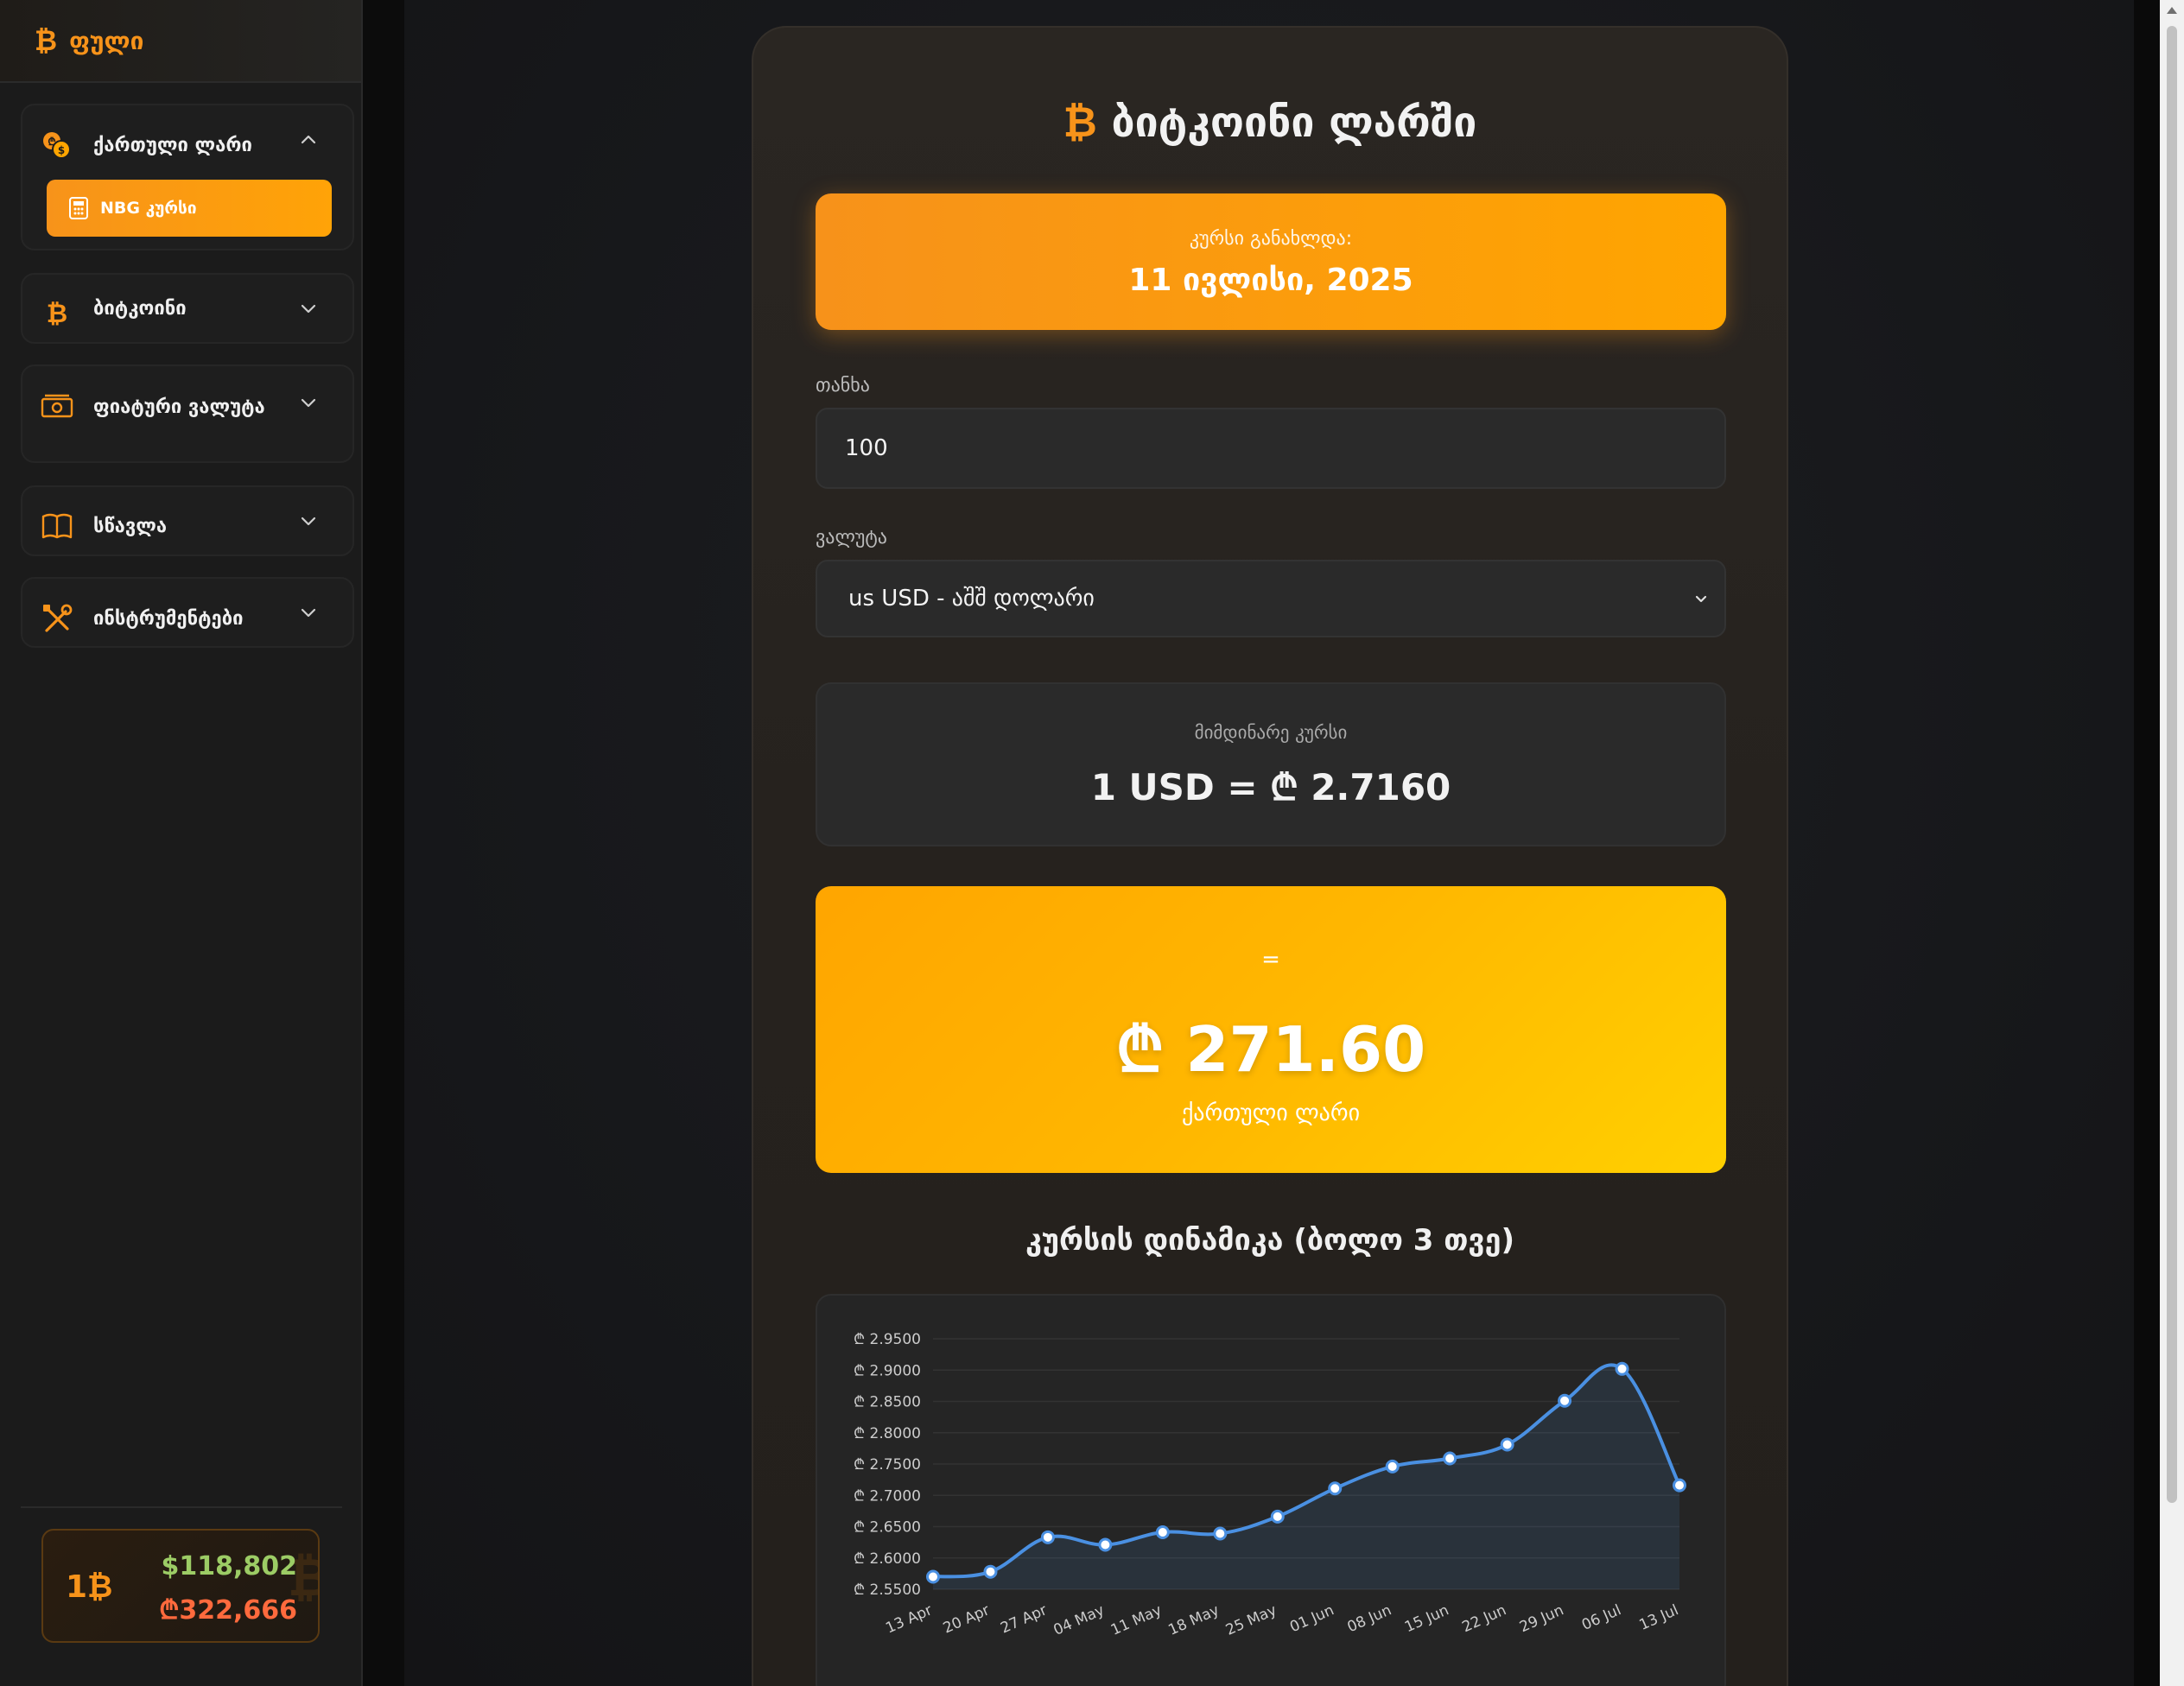  Describe the element at coordinates (1271, 787) in the screenshot. I see `current-rate-value: 1 USD = ₾ 2.7160` at that location.